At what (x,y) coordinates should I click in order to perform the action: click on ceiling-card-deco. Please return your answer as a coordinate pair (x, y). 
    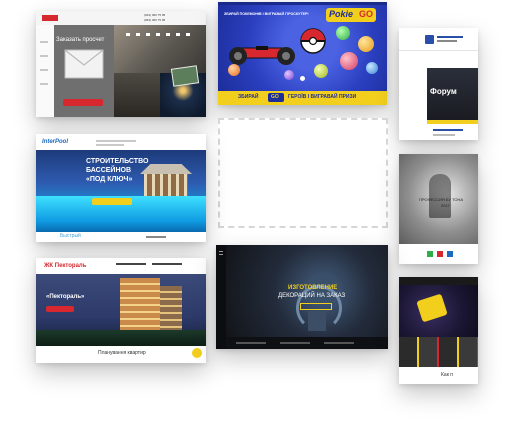
    Looking at the image, I should click on (185, 76).